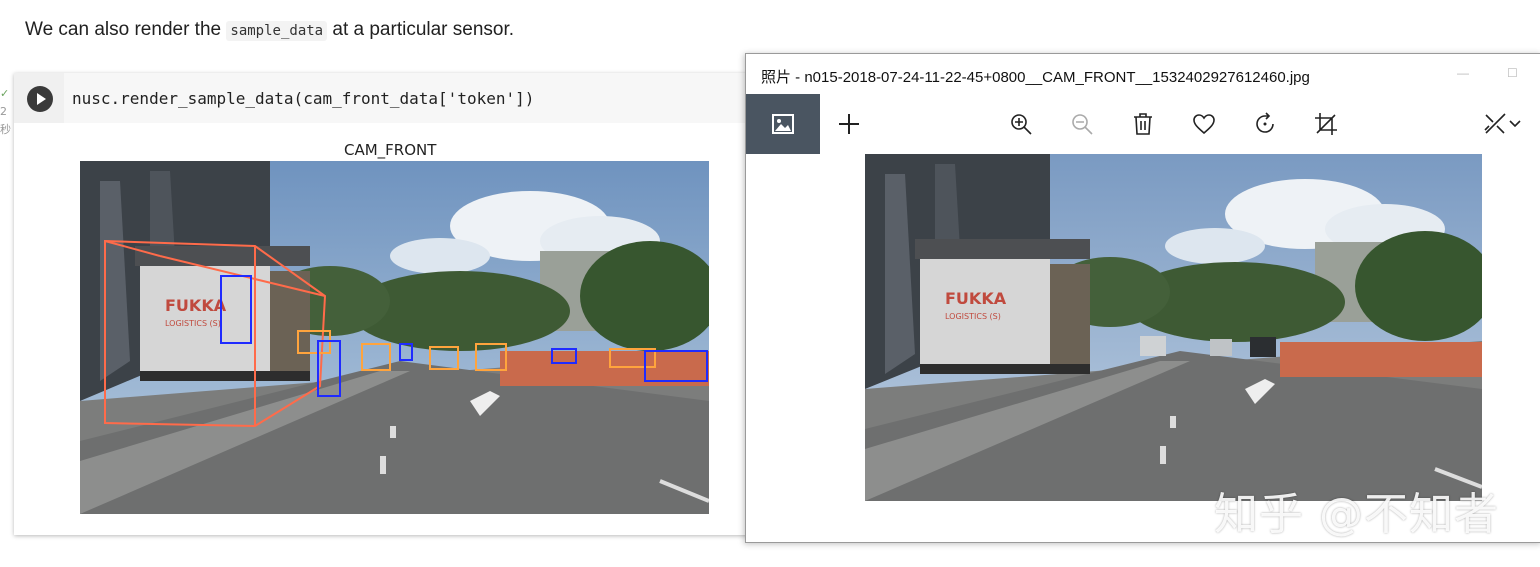 The width and height of the screenshot is (1540, 567). I want to click on truck-subtext: LOGISTICS (S), so click(193, 323).